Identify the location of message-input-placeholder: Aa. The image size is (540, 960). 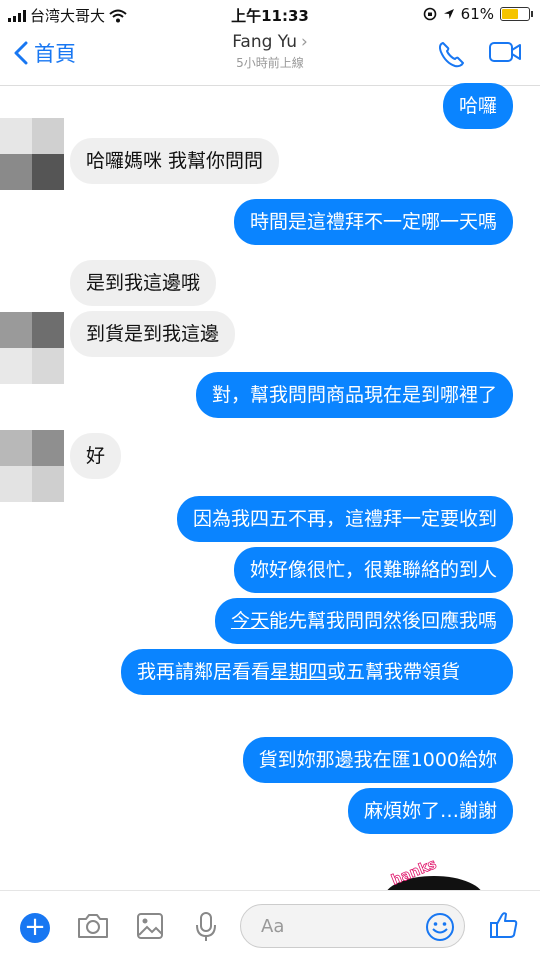
(273, 926).